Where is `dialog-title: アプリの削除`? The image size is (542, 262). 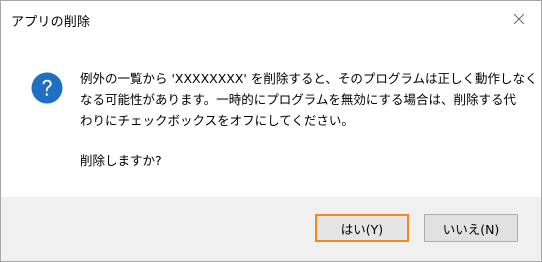 dialog-title: アプリの削除 is located at coordinates (51, 22).